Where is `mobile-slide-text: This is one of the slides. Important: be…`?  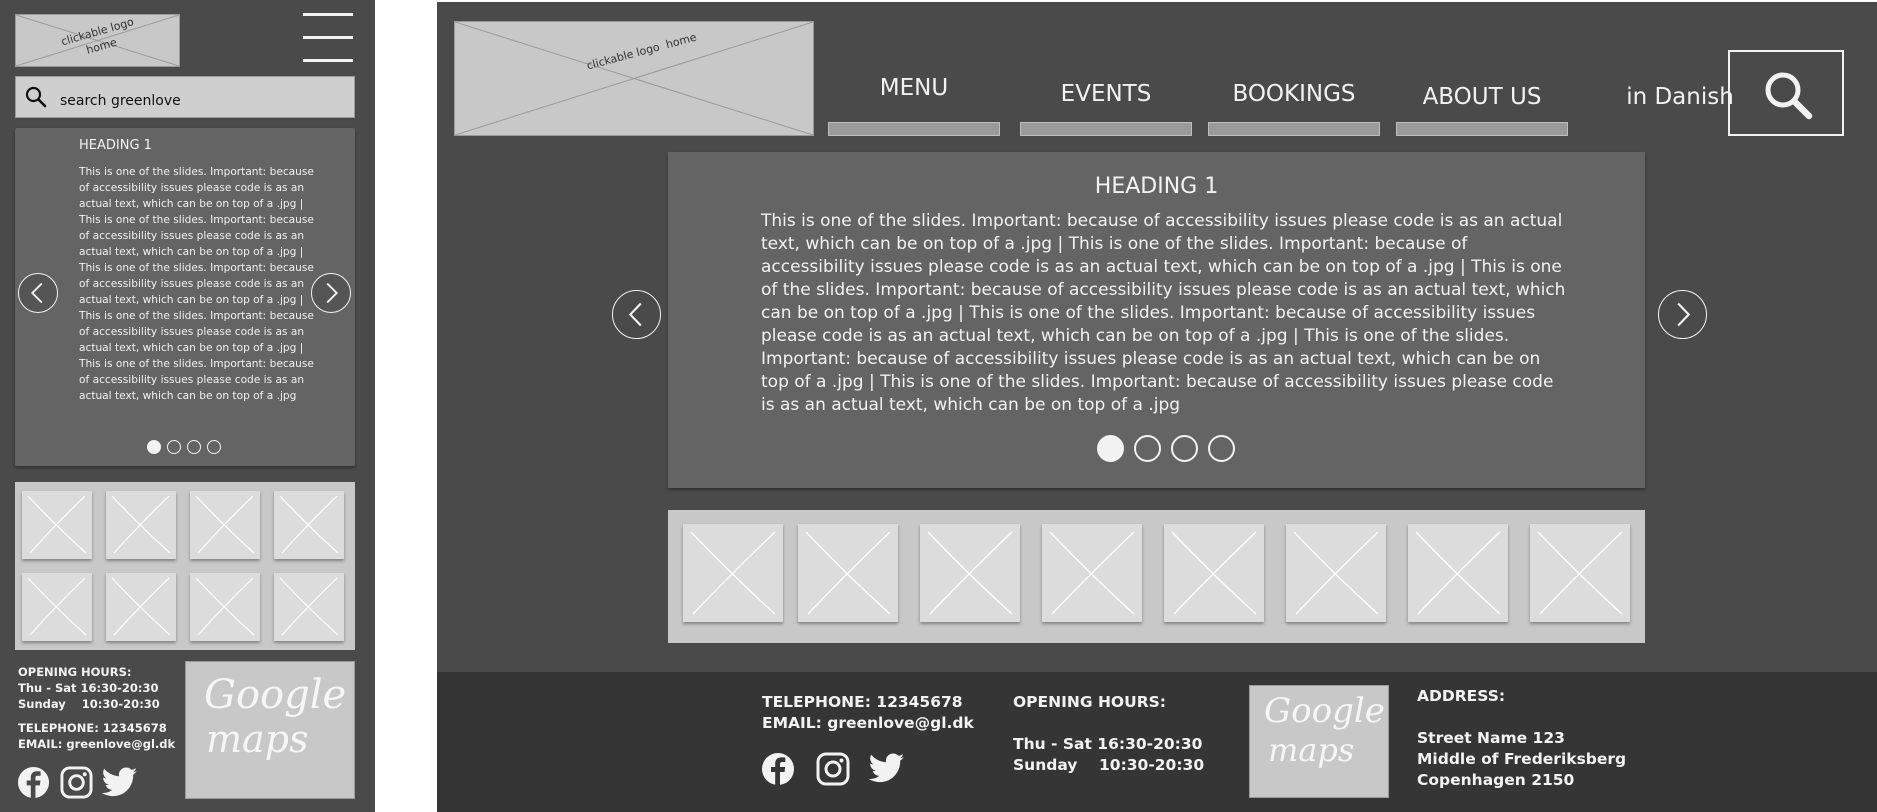
mobile-slide-text: This is one of the slides. Important: be… is located at coordinates (196, 284).